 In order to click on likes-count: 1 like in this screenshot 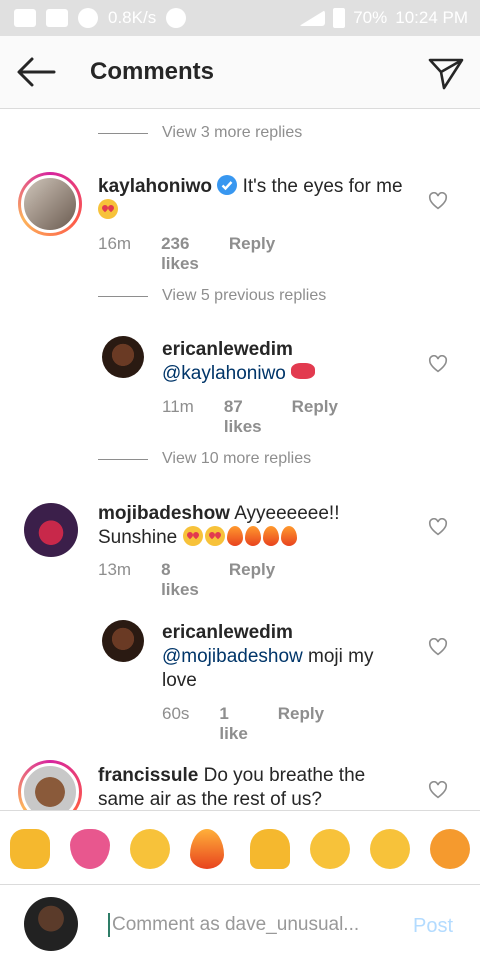, I will do `click(233, 724)`.